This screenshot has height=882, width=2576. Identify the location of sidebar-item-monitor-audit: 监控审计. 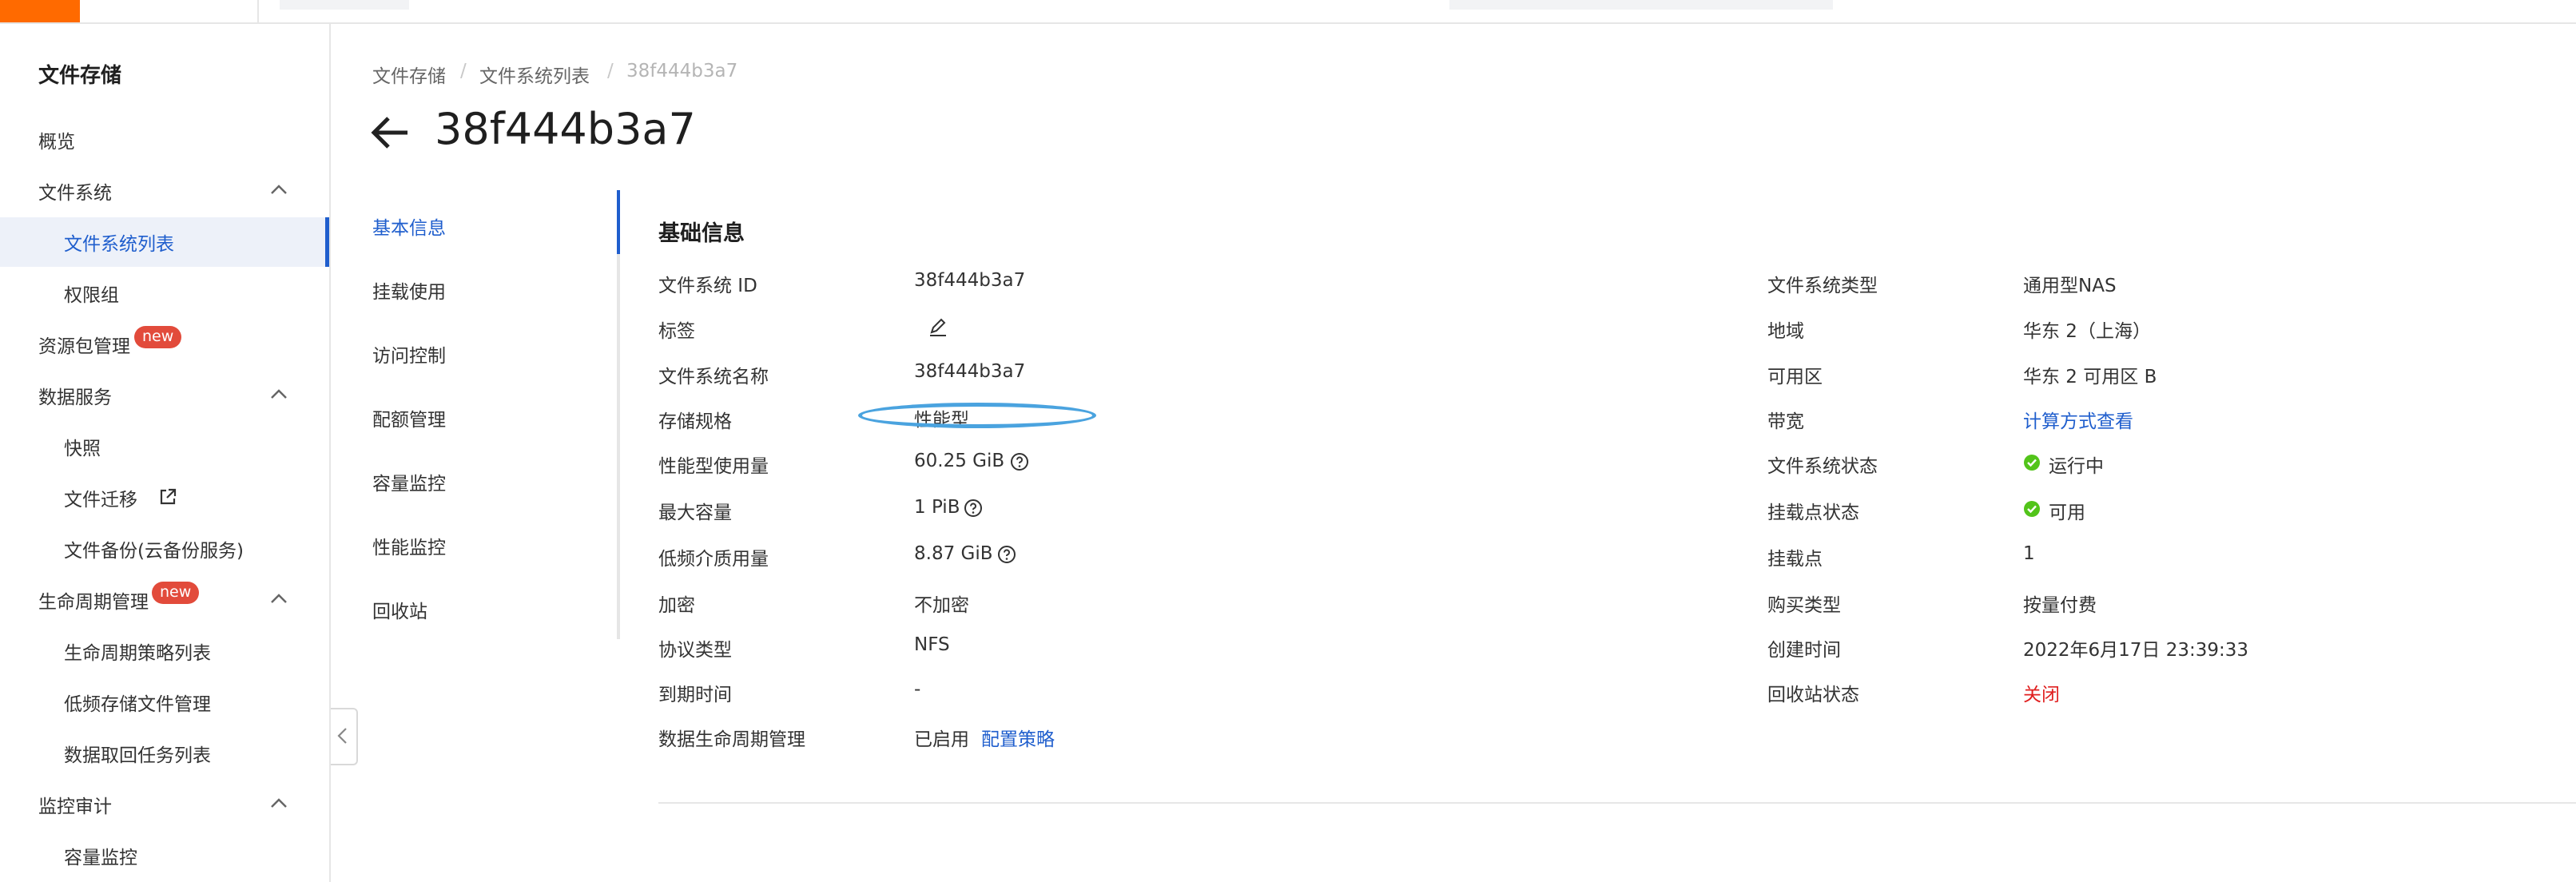
(75, 804).